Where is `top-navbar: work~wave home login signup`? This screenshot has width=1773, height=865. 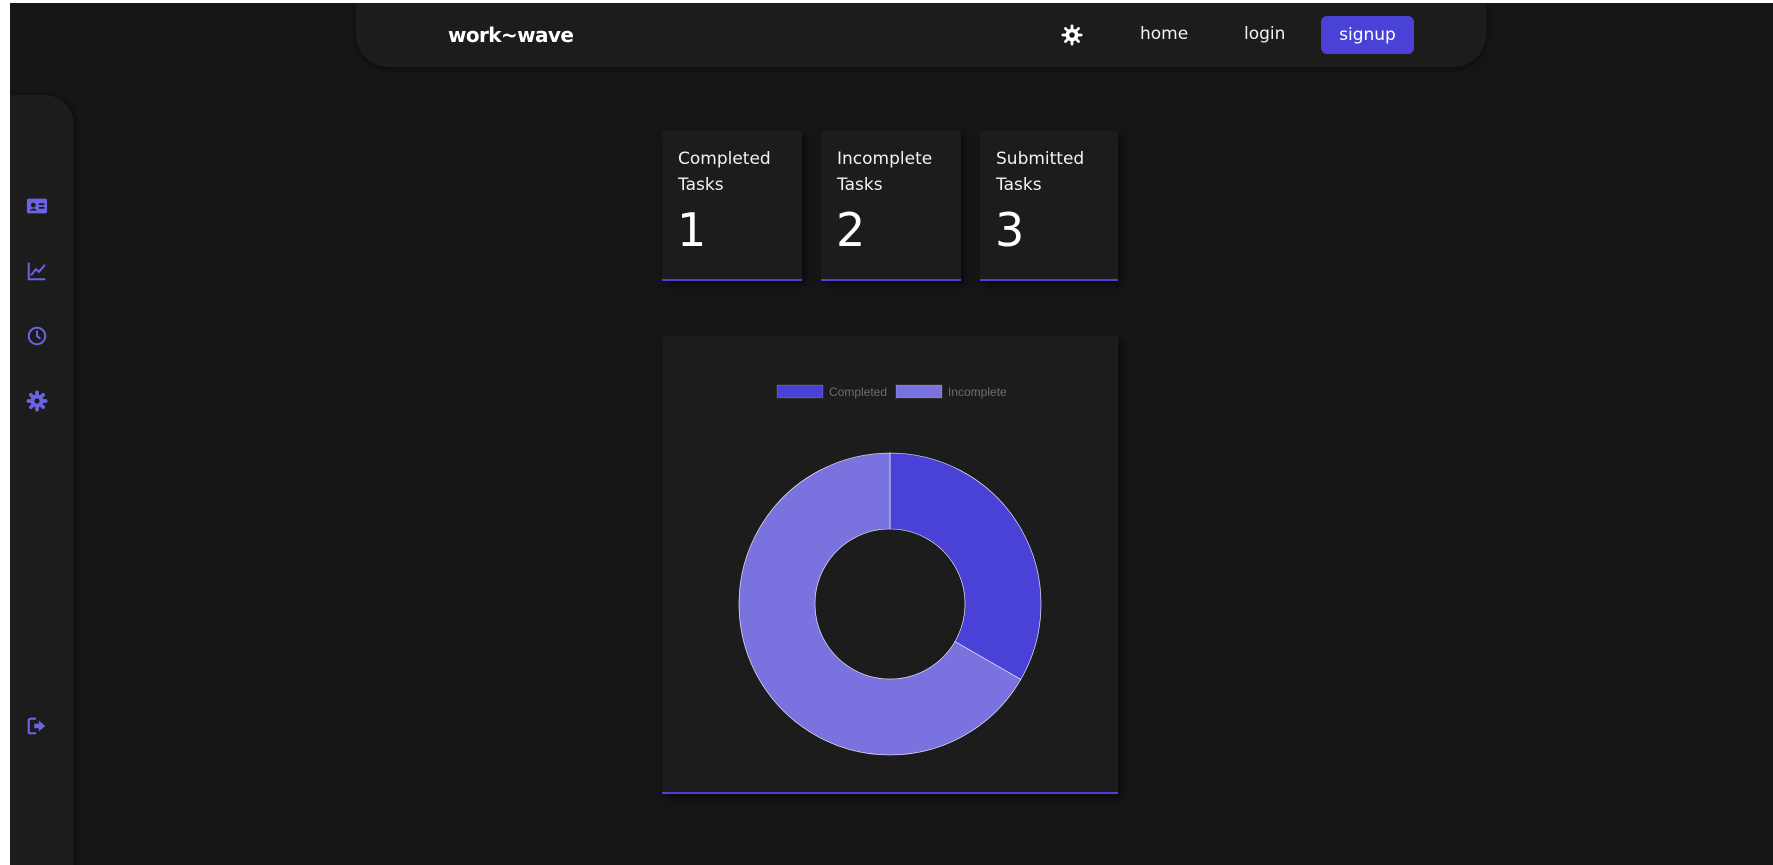 top-navbar: work~wave home login signup is located at coordinates (921, 35).